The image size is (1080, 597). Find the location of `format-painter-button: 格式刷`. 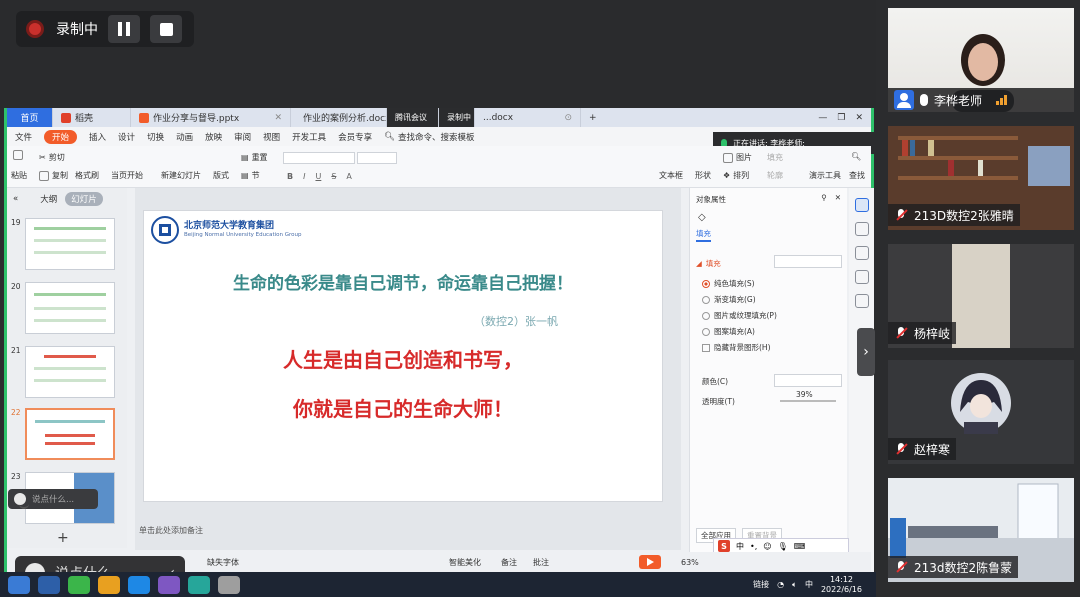

format-painter-button: 格式刷 is located at coordinates (87, 175).